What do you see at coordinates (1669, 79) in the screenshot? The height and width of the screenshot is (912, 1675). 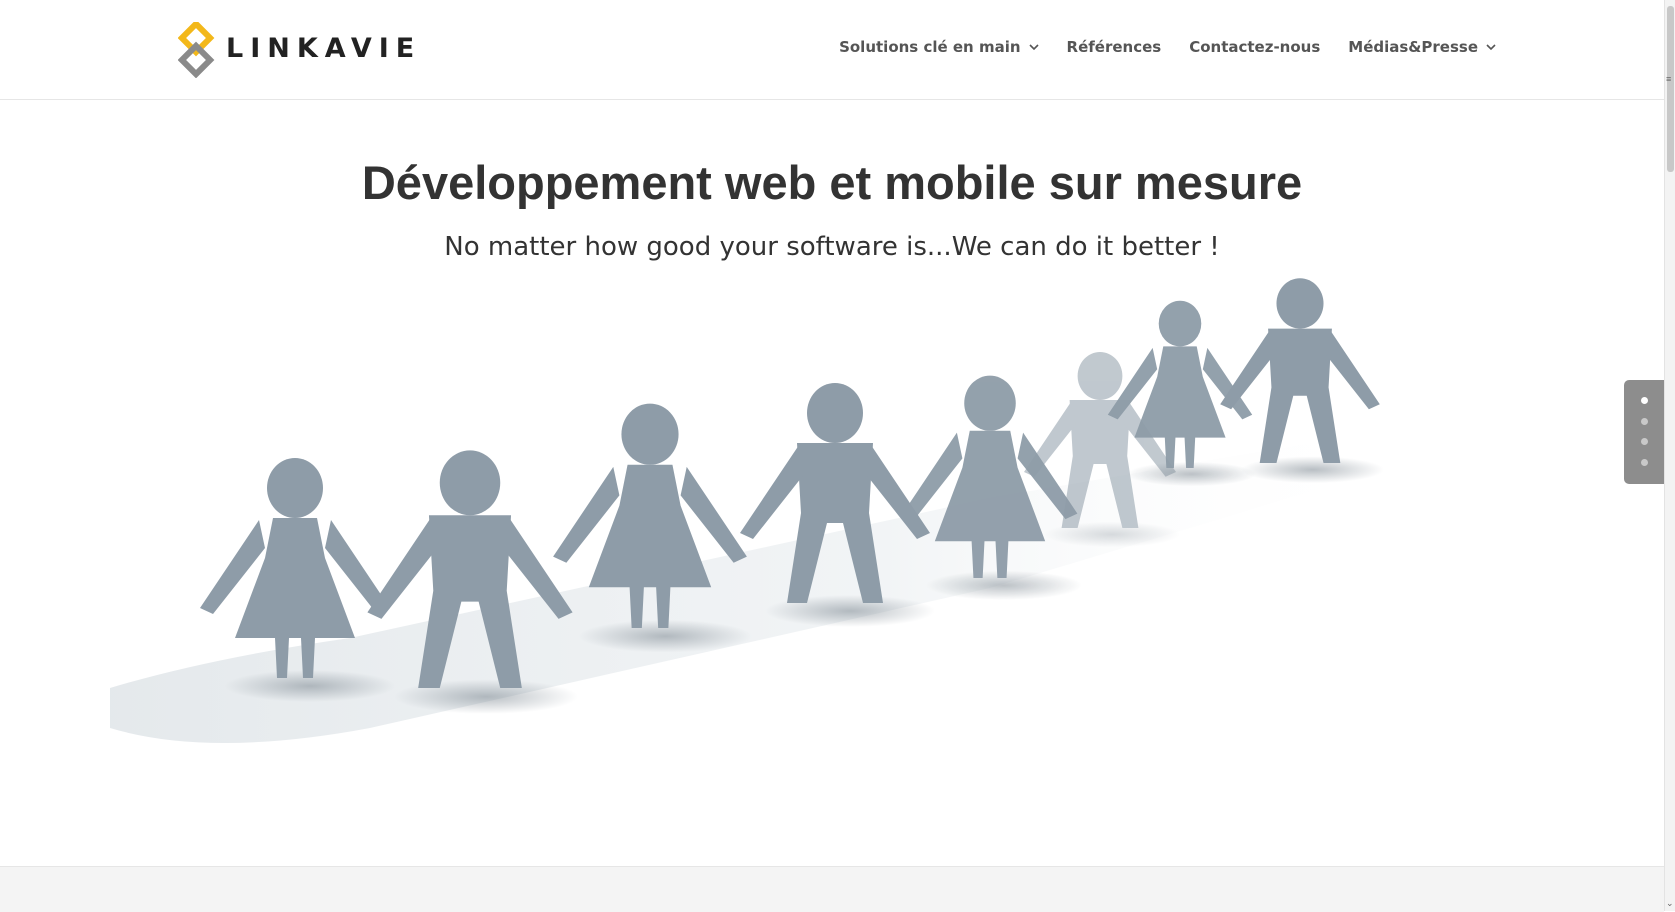 I see `scroll-menu-icon: ≡` at bounding box center [1669, 79].